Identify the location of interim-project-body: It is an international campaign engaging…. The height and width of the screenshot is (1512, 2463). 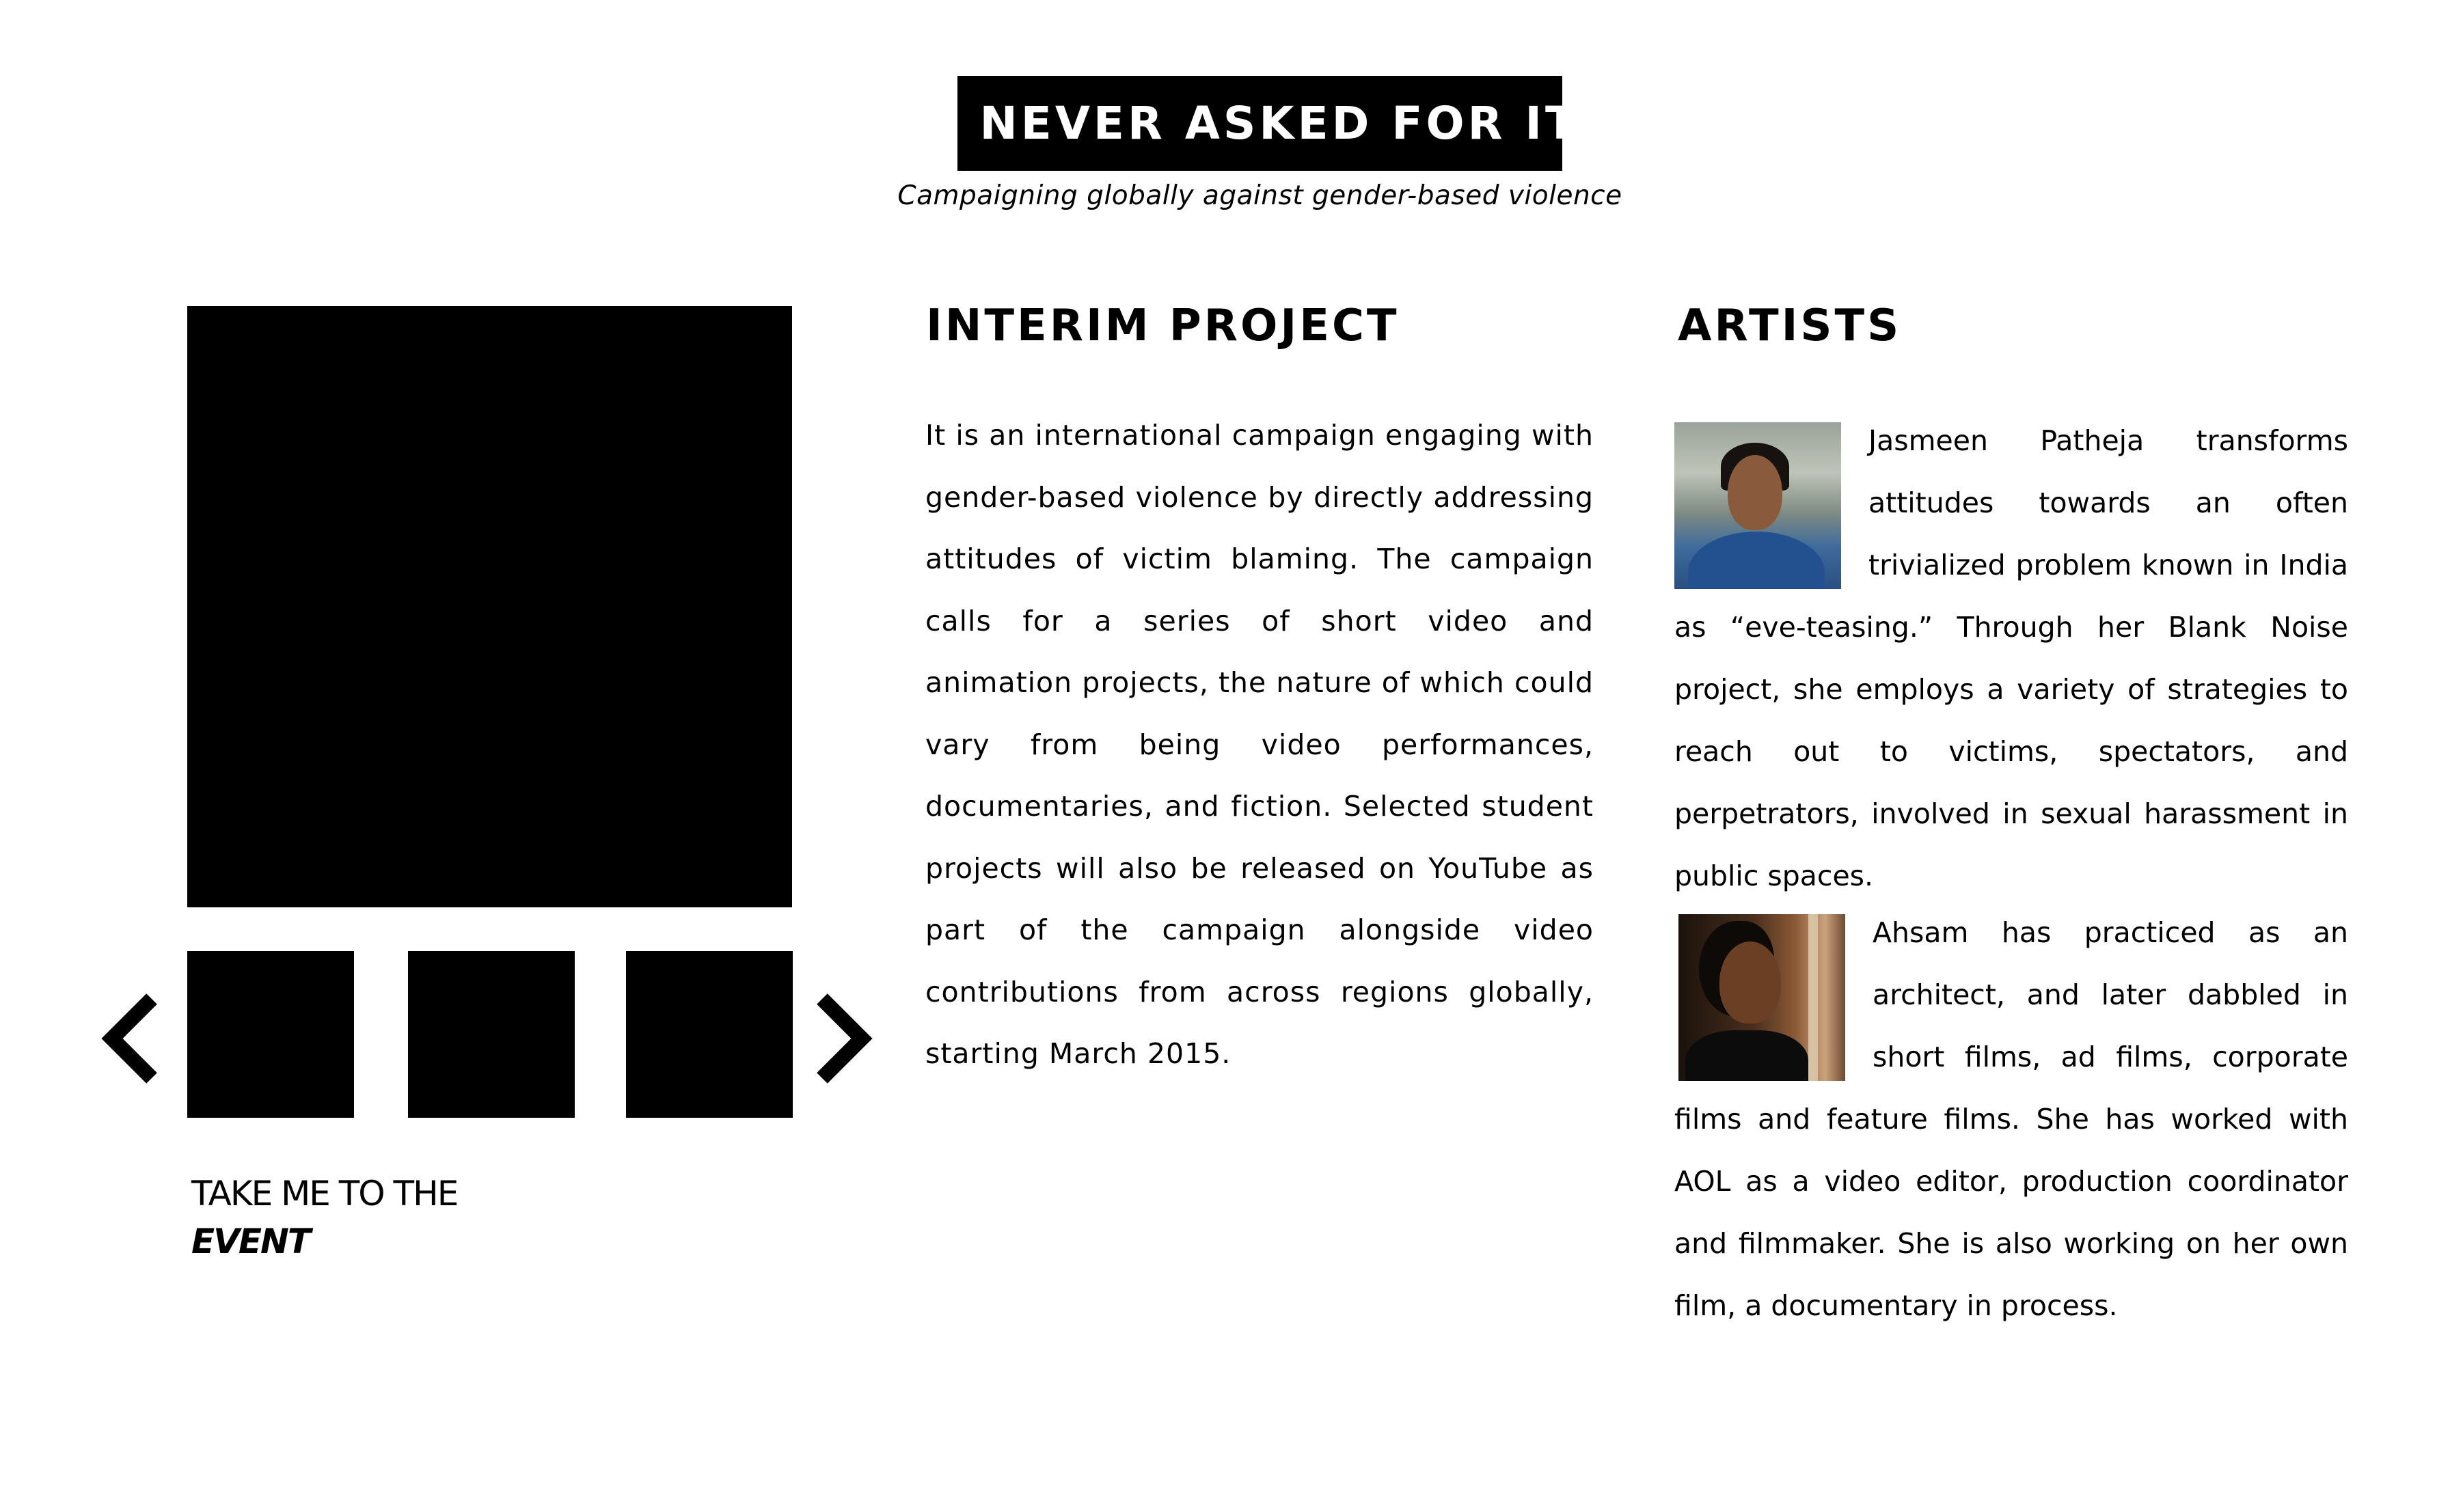
(1259, 744).